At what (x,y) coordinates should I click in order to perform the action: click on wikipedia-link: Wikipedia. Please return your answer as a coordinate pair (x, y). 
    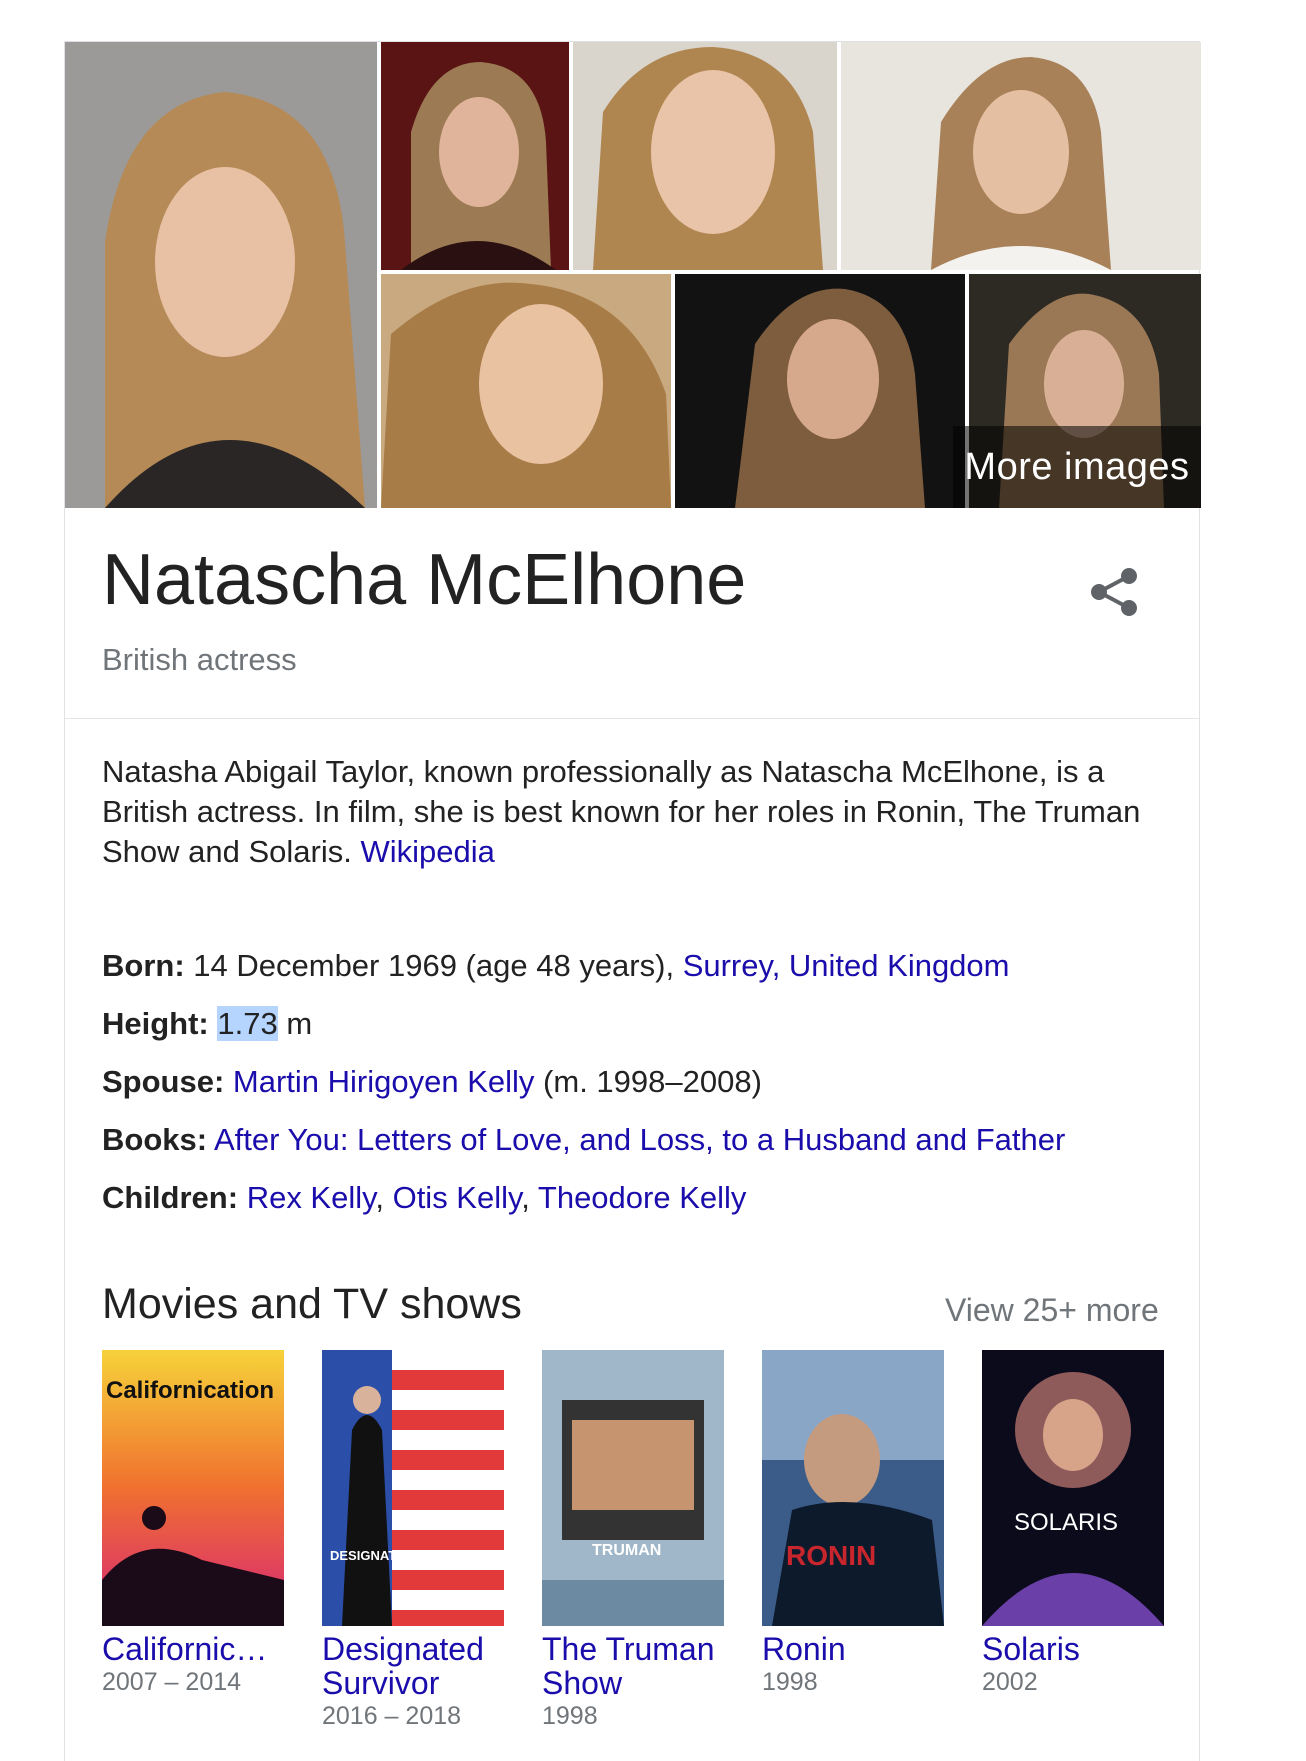
    Looking at the image, I should click on (428, 851).